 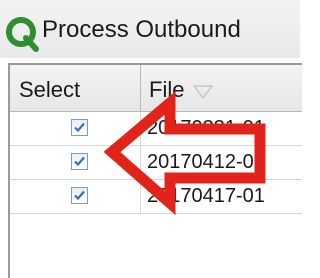 I want to click on column-header-select: Select, so click(x=75, y=88).